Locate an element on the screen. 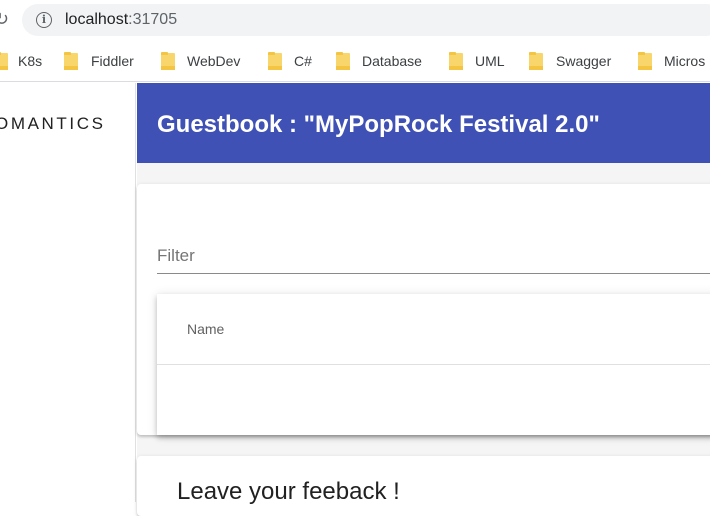 This screenshot has width=710, height=516. bookmark-fiddler: Fiddler is located at coordinates (112, 62).